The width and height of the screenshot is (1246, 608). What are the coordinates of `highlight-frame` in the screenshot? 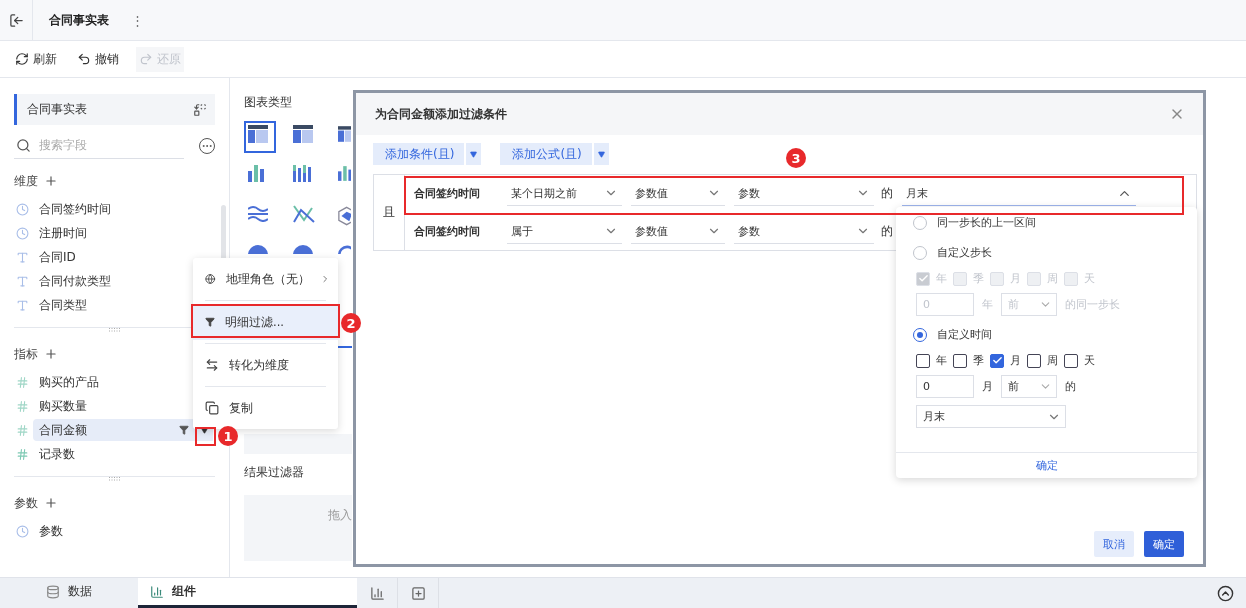 It's located at (205, 436).